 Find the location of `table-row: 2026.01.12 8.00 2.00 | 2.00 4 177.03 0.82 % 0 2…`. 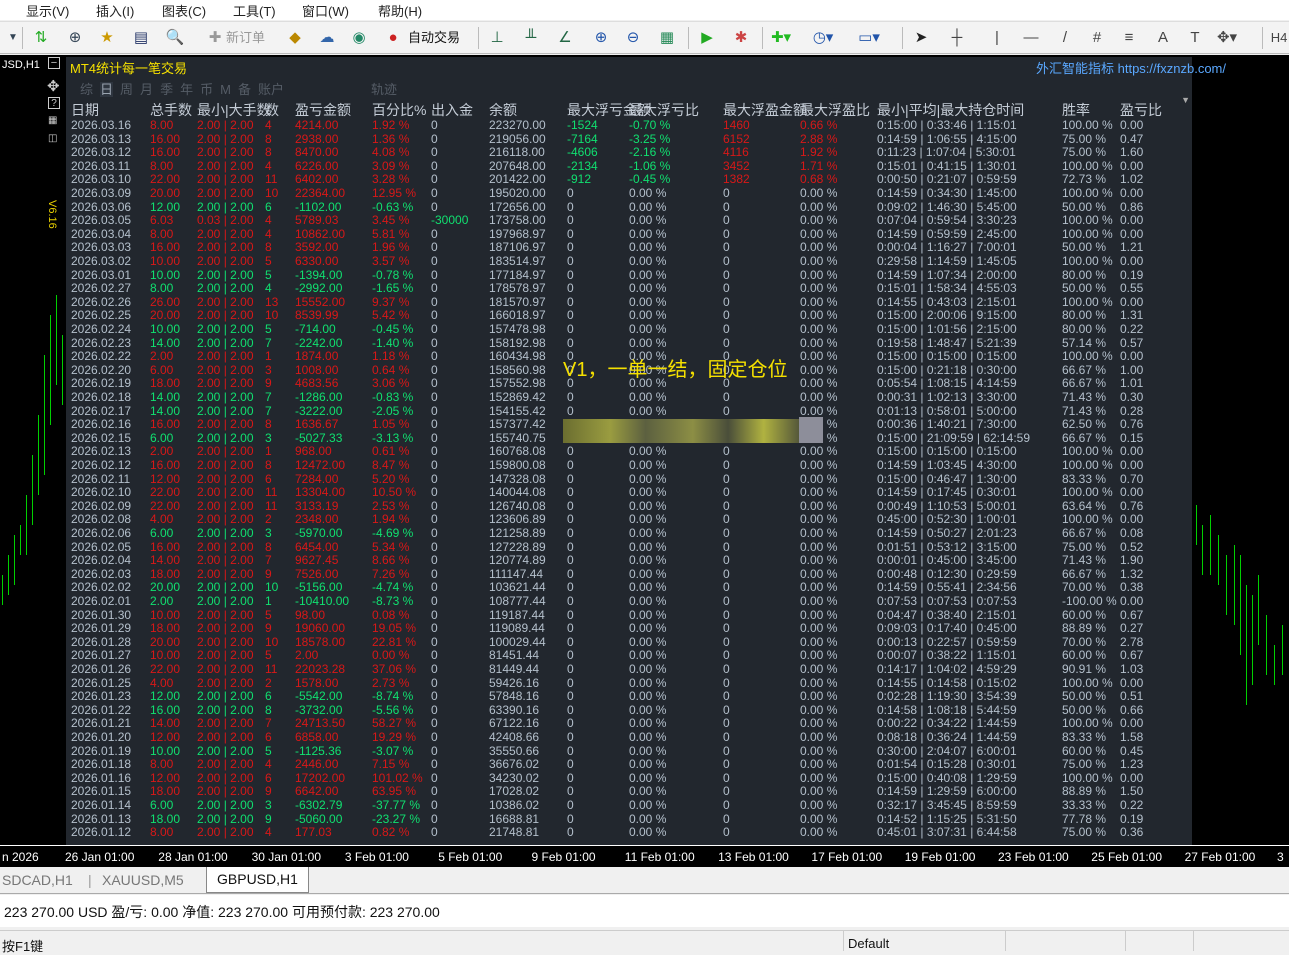

table-row: 2026.01.12 8.00 2.00 | 2.00 4 177.03 0.82 % 0 2… is located at coordinates (629, 832).